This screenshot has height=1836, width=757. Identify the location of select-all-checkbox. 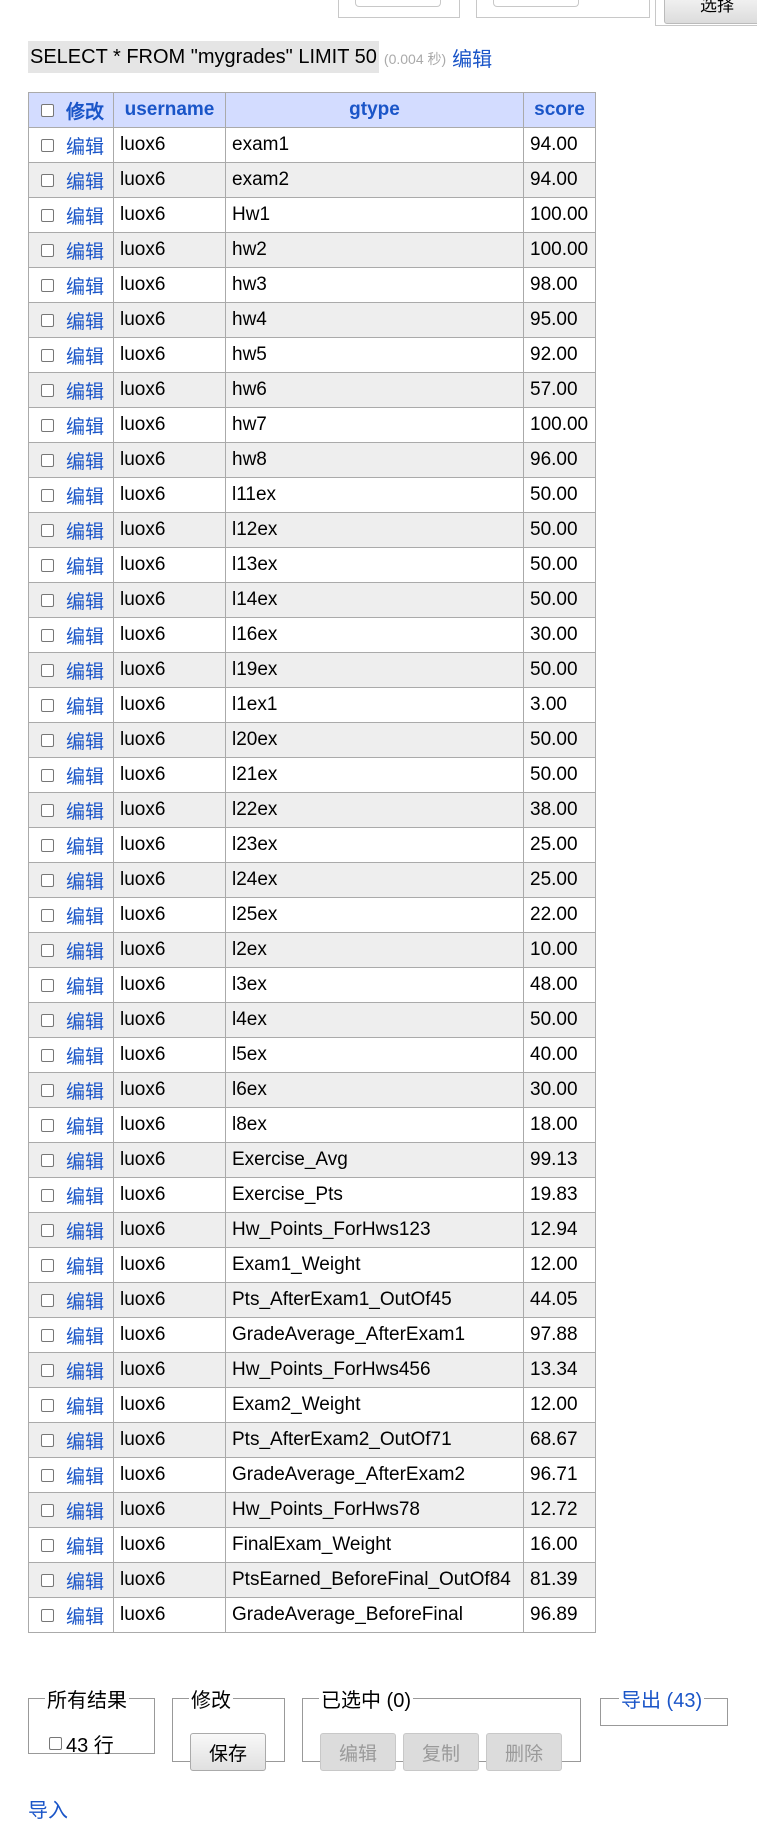
(47, 110).